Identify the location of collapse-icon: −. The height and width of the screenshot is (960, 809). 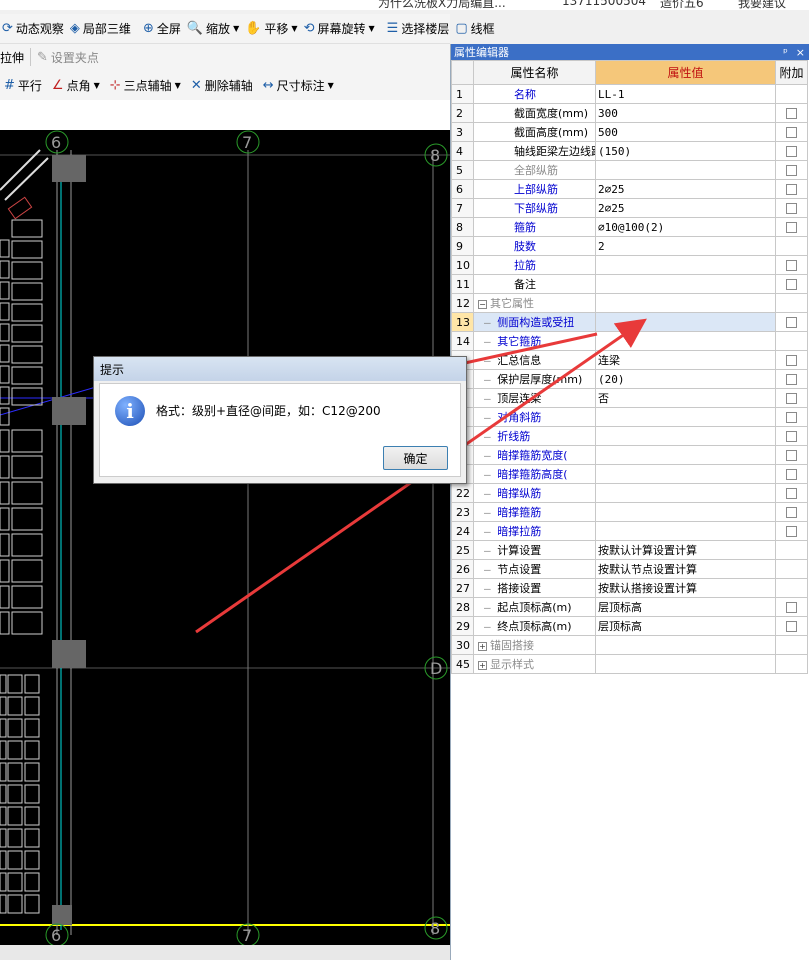
(482, 304).